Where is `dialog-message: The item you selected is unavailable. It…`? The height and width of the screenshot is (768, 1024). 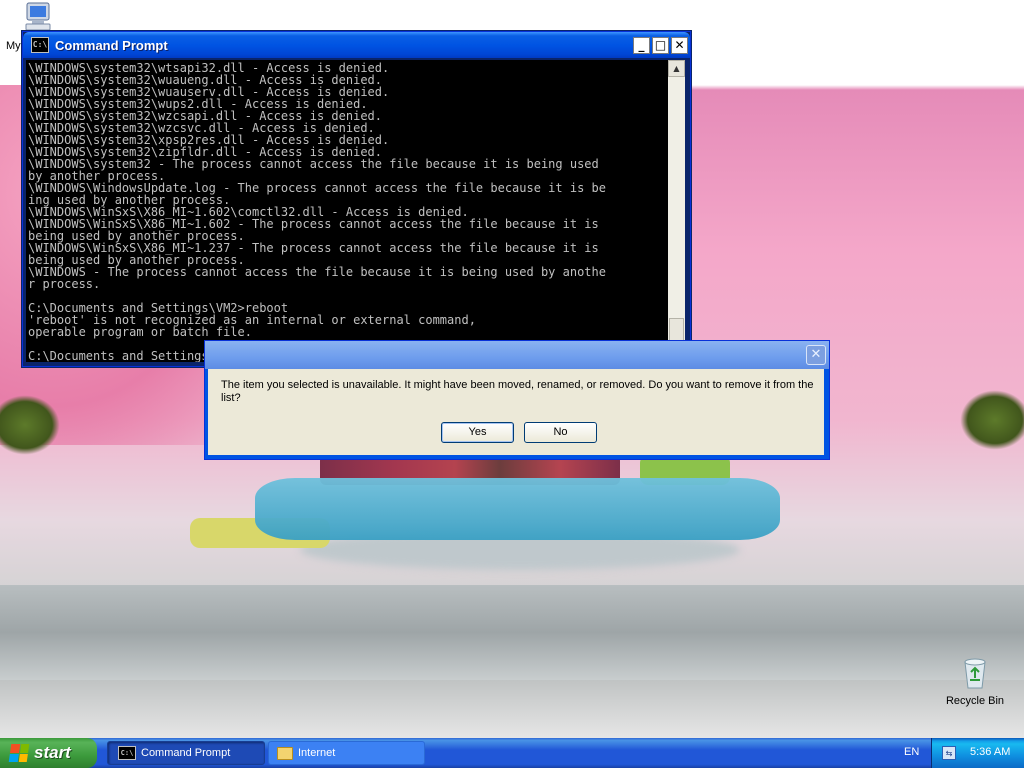 dialog-message: The item you selected is unavailable. It… is located at coordinates (517, 391).